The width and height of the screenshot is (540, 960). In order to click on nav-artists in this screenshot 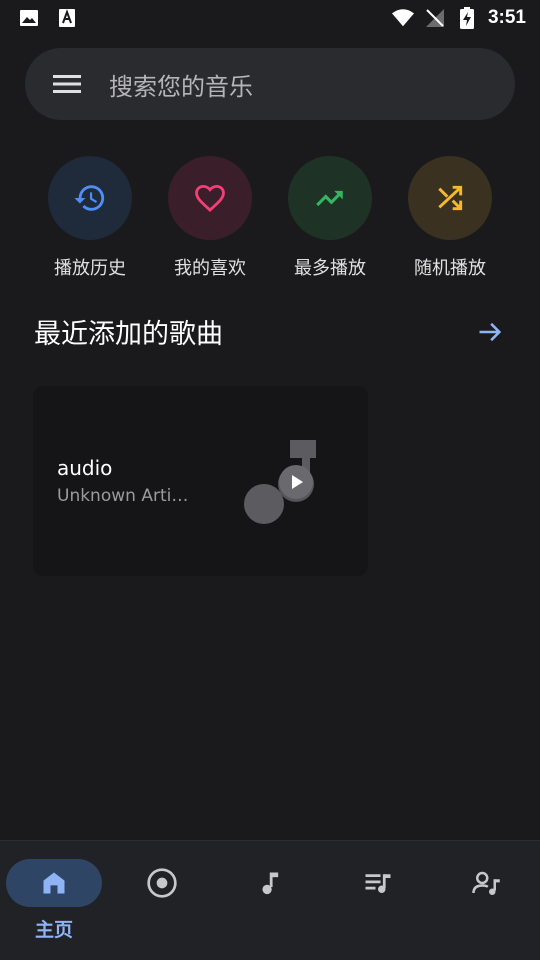, I will do `click(486, 904)`.